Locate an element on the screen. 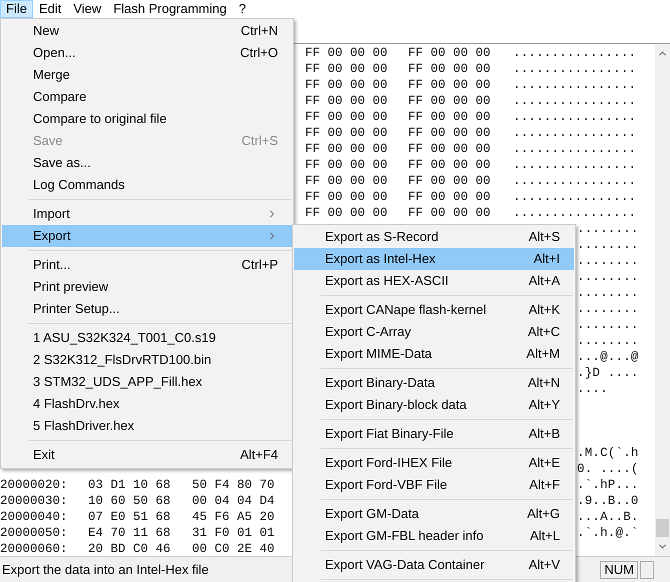 The image size is (670, 582). menu-item: New Ctrl+N is located at coordinates (147, 31).